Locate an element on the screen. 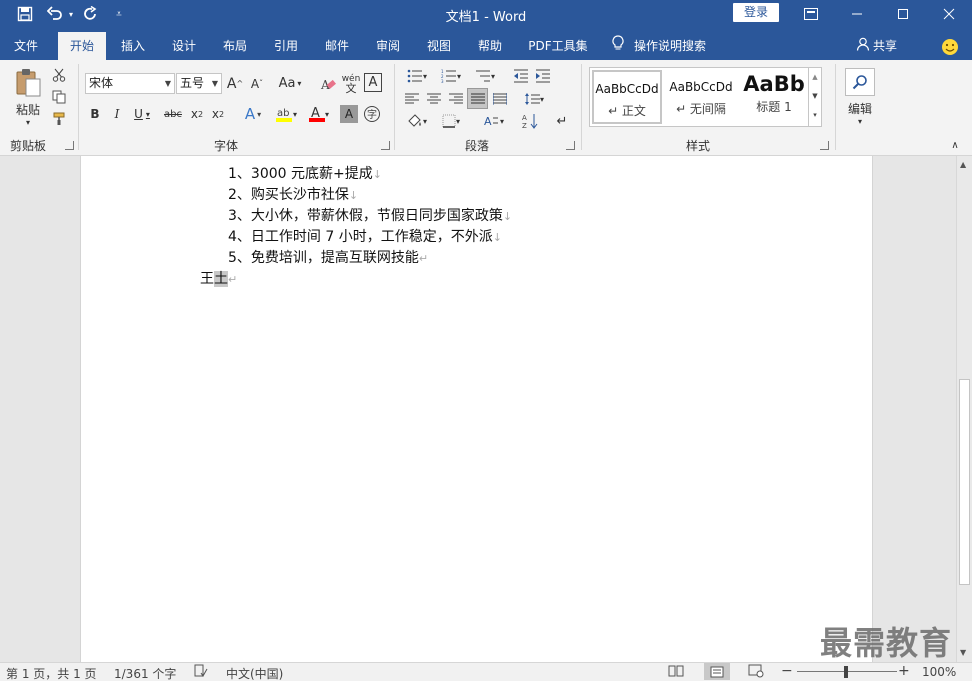  format-painter-icon is located at coordinates (59, 119).